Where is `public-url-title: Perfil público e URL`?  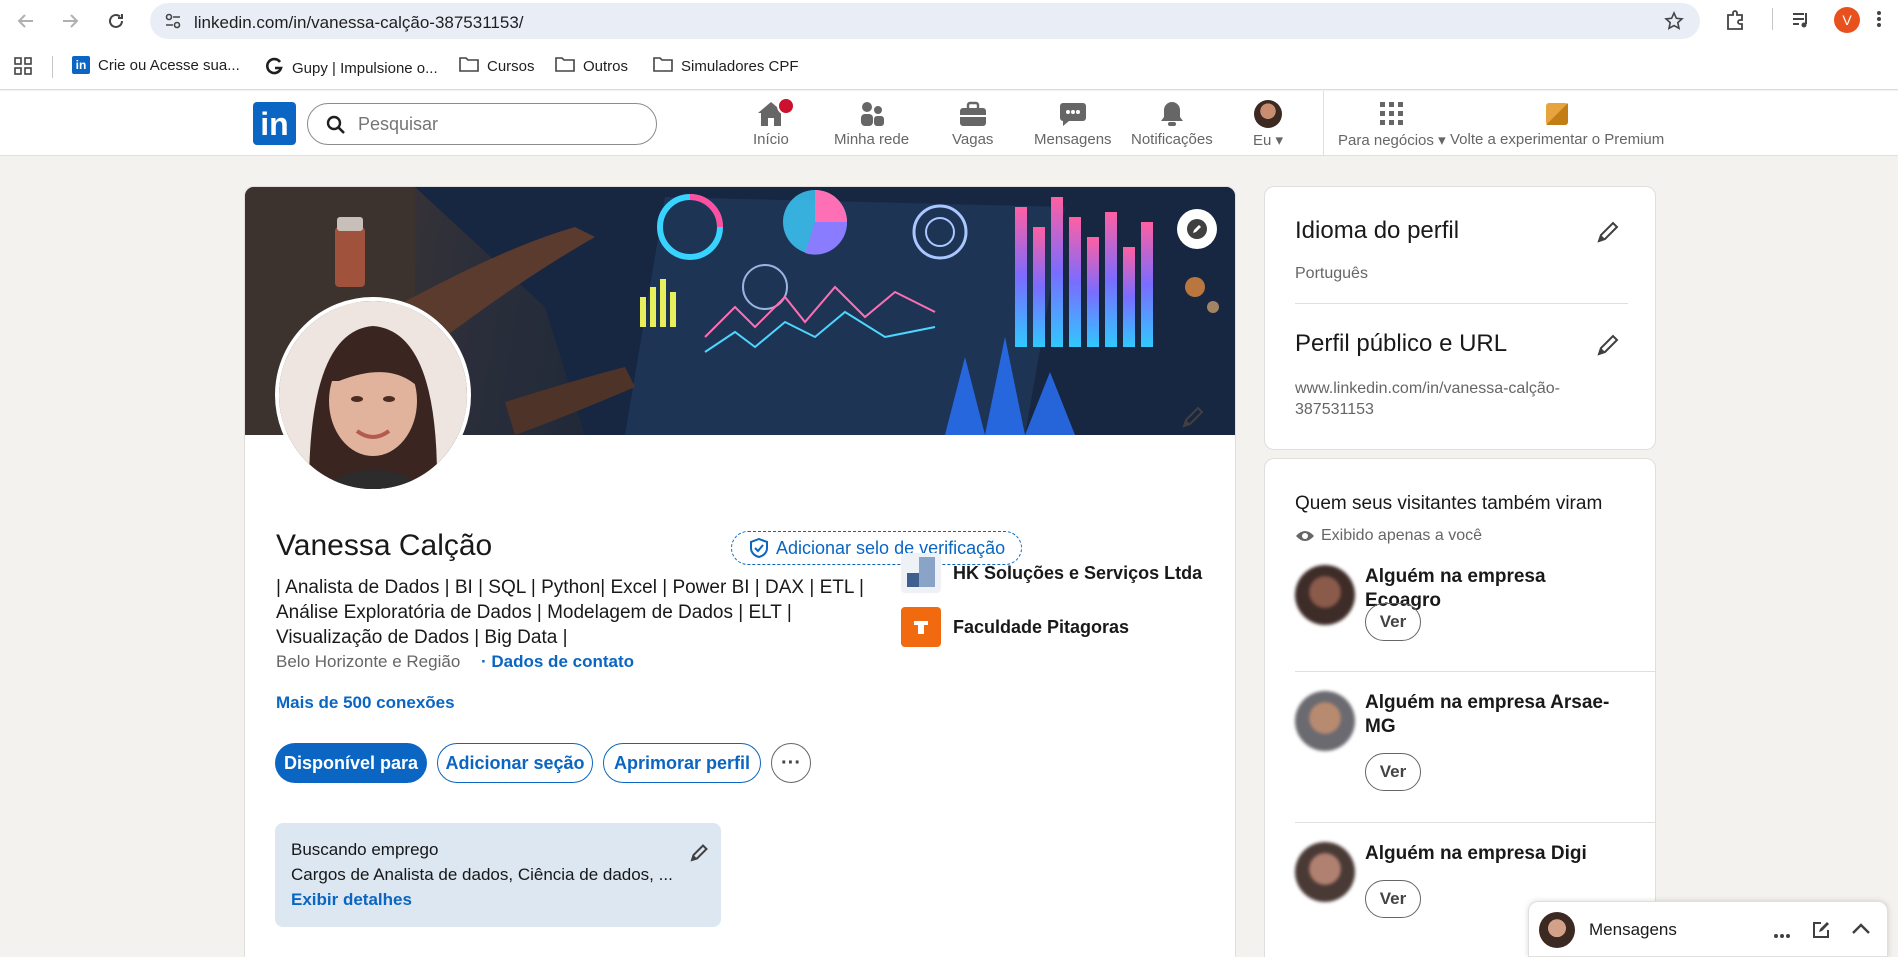 public-url-title: Perfil público e URL is located at coordinates (1401, 343).